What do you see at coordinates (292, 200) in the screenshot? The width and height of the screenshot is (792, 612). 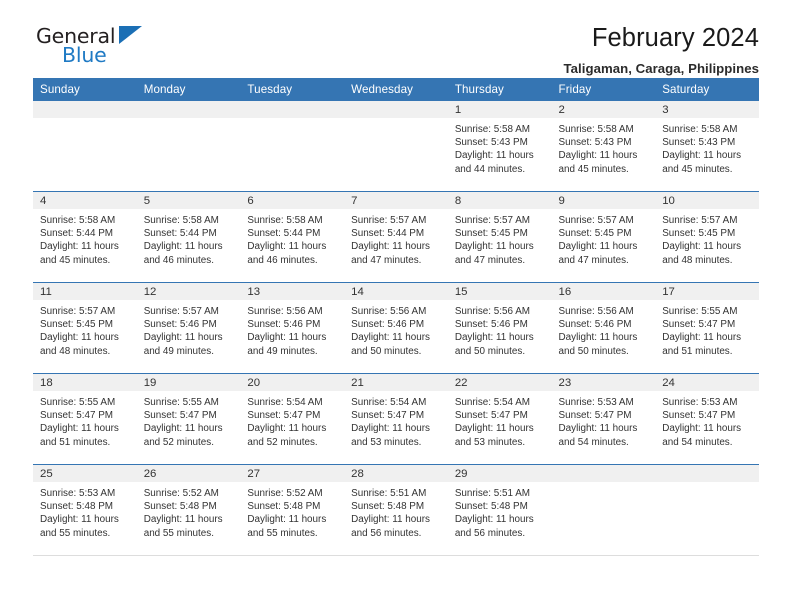 I see `day-number: 6` at bounding box center [292, 200].